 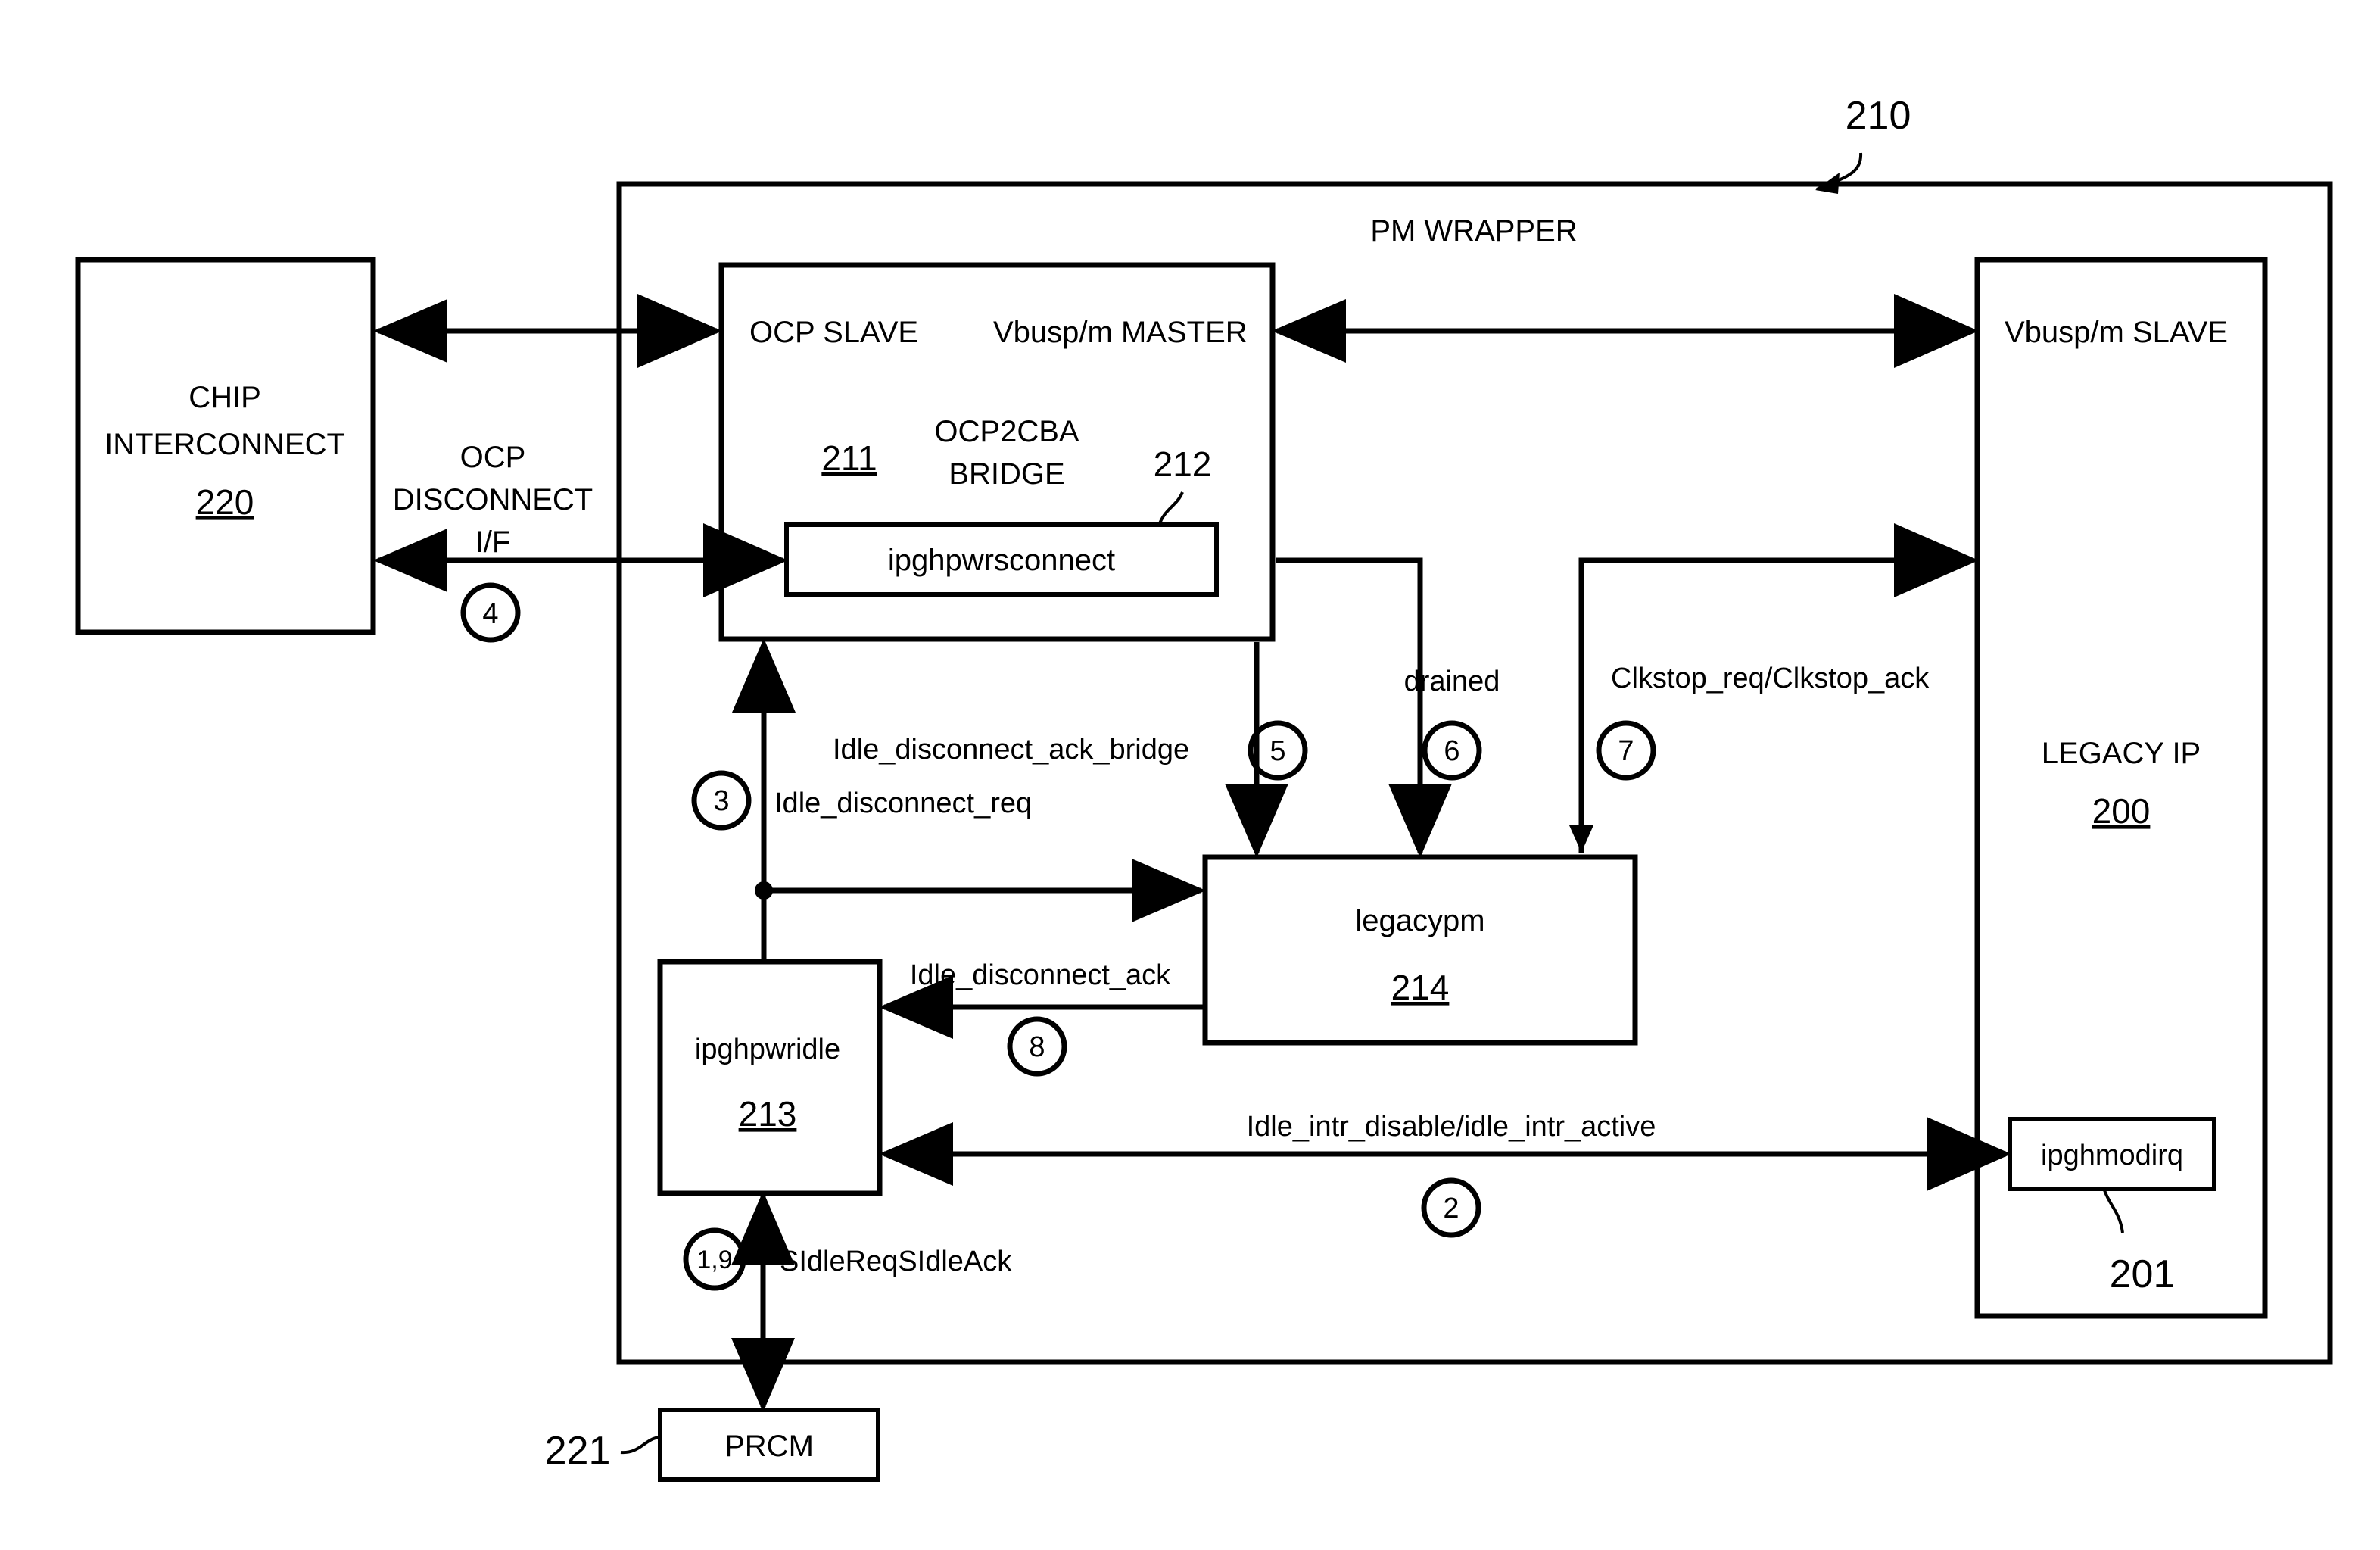 What do you see at coordinates (769, 1445) in the screenshot?
I see `prcm-box` at bounding box center [769, 1445].